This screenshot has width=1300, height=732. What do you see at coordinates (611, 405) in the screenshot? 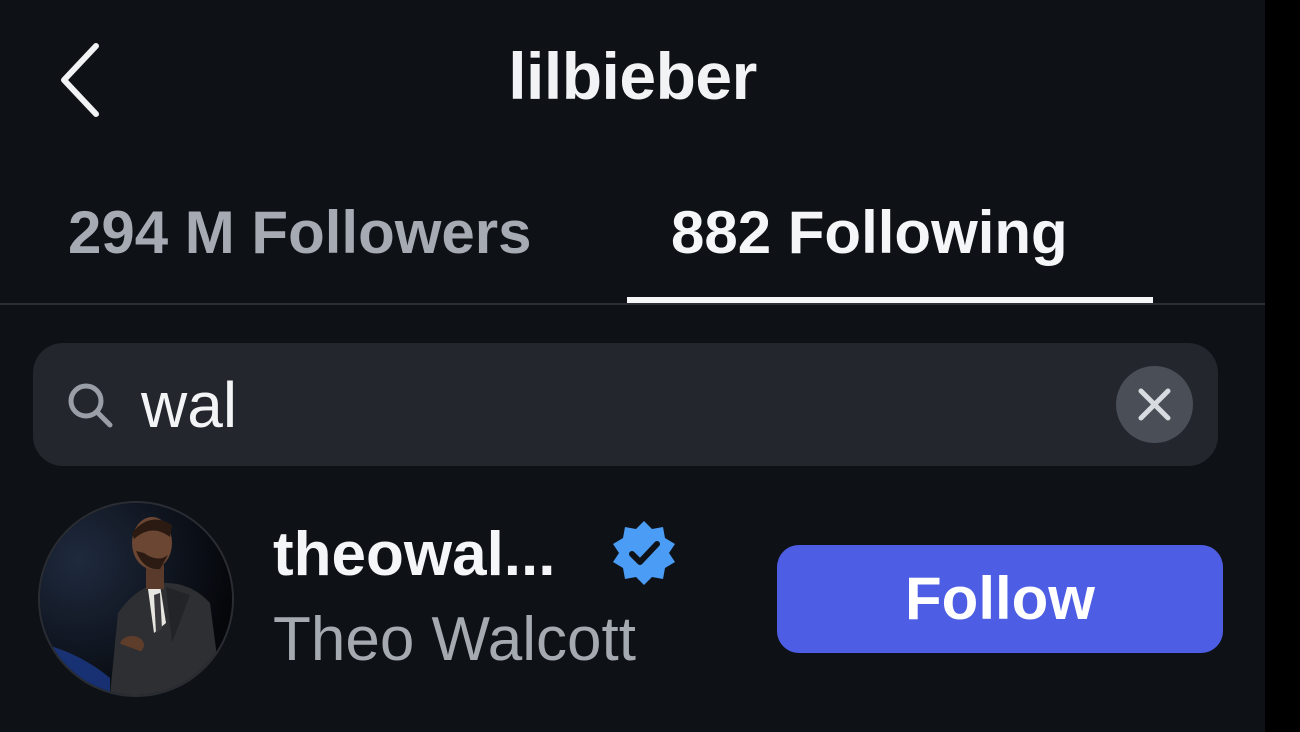
I see `search-input` at bounding box center [611, 405].